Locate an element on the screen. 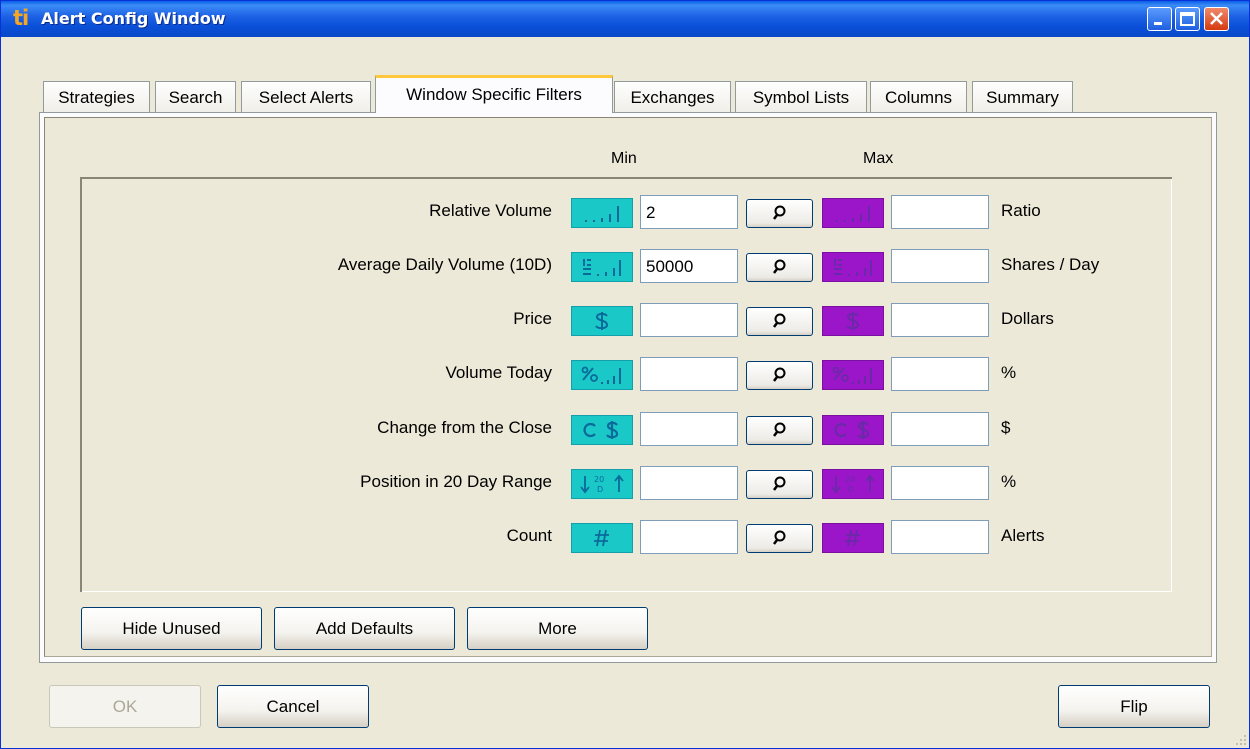 Image resolution: width=1250 pixels, height=749 pixels. average-volume-min-input: 50000 is located at coordinates (689, 266).